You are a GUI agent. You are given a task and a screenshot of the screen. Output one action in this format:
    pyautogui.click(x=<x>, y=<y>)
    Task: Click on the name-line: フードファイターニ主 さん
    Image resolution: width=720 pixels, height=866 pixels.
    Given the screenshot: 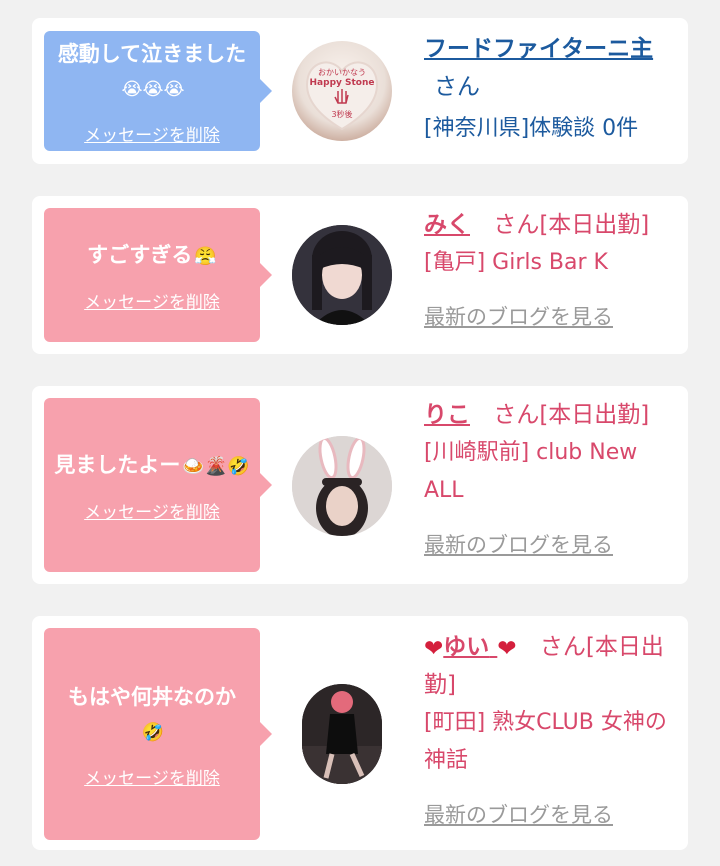 What is the action you would take?
    pyautogui.click(x=549, y=68)
    